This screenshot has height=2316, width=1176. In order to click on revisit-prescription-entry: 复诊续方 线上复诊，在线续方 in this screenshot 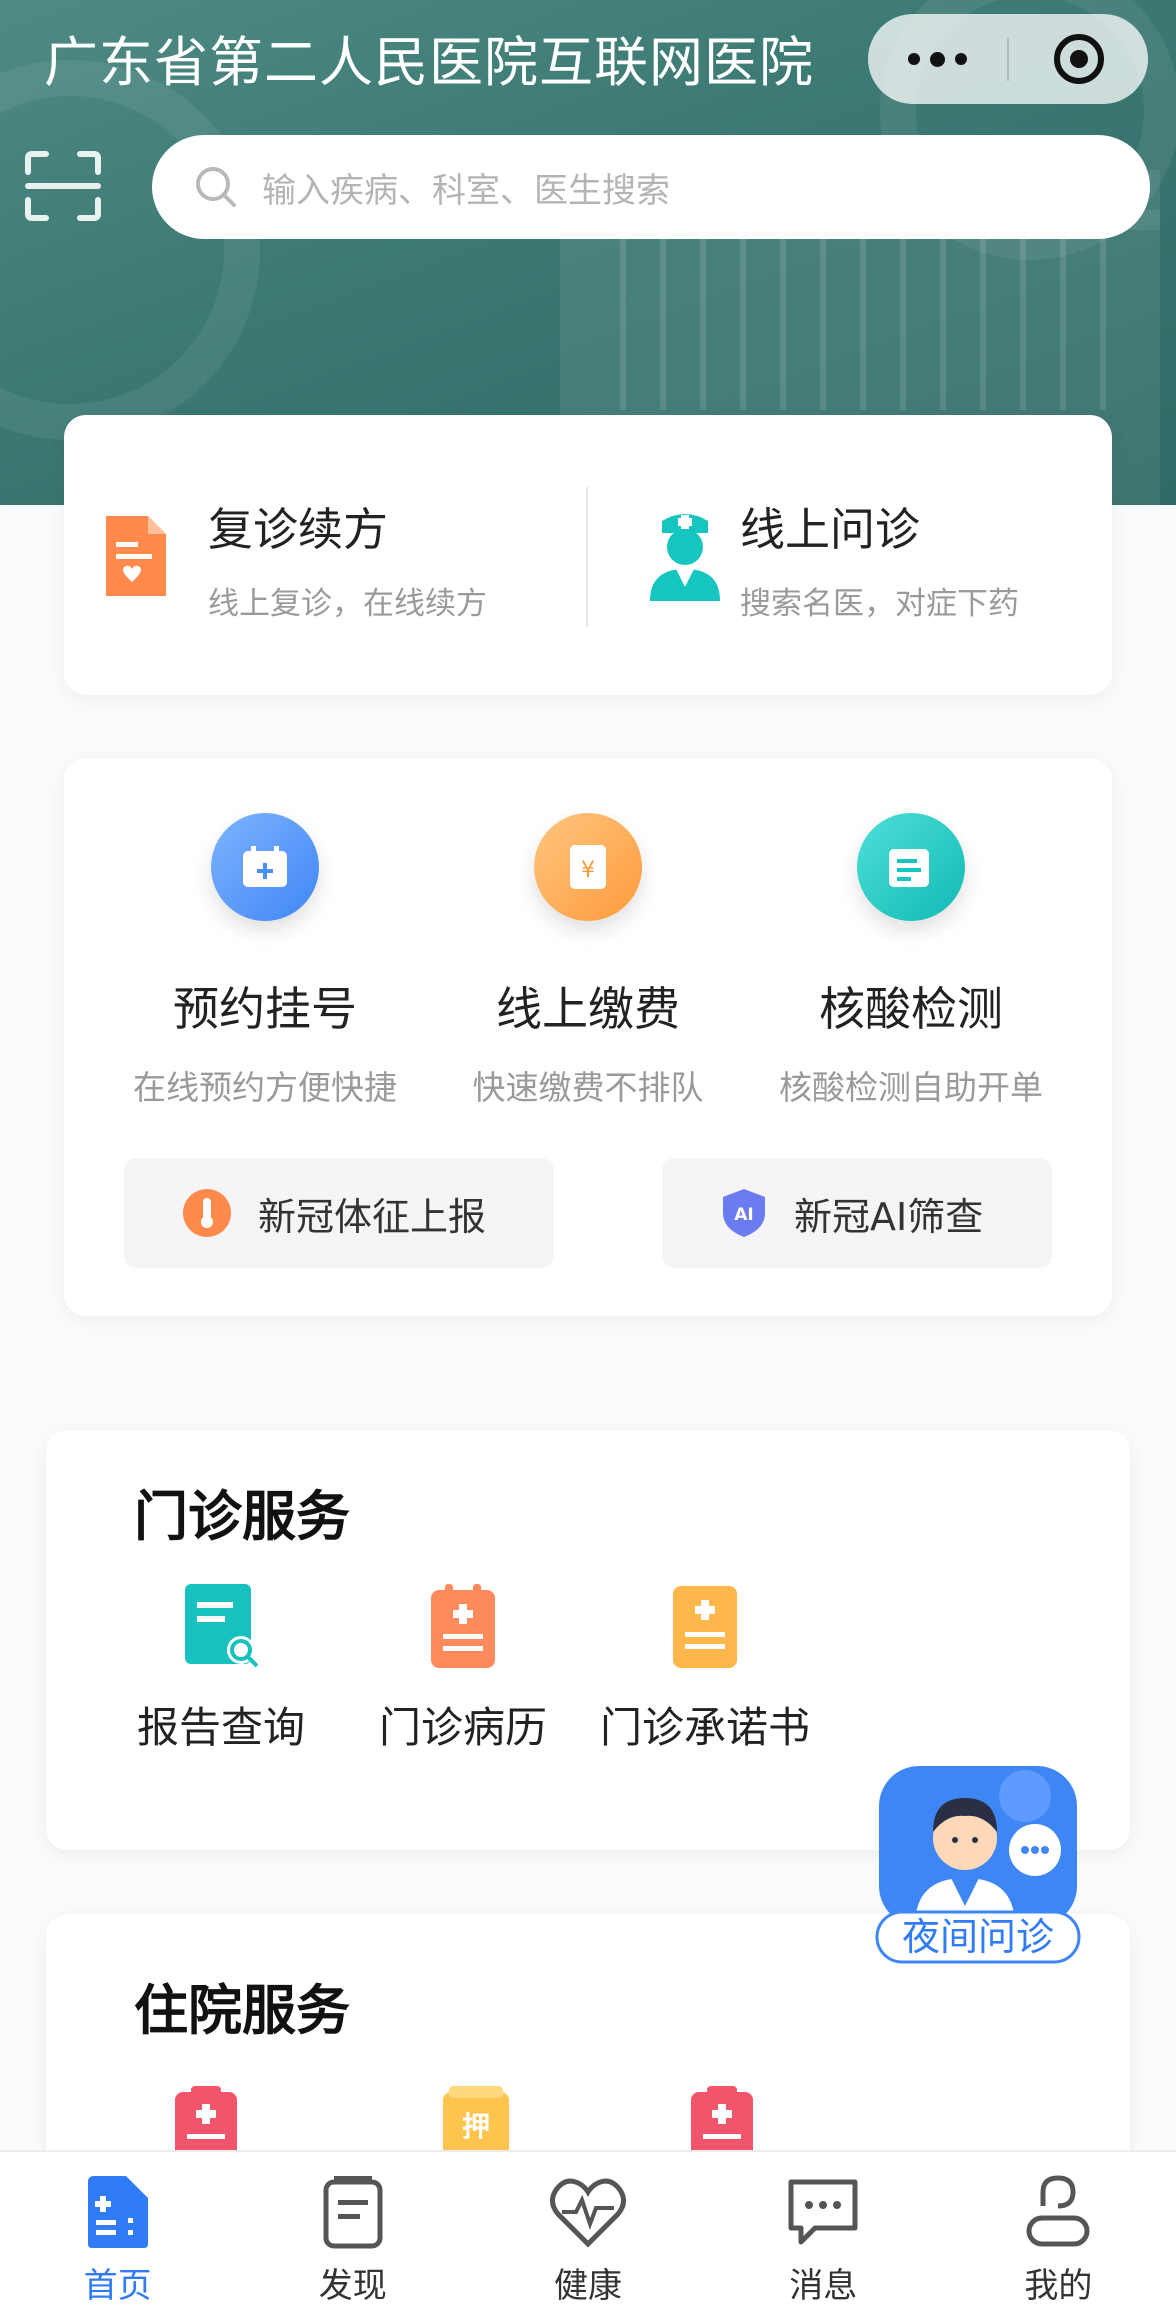, I will do `click(324, 555)`.